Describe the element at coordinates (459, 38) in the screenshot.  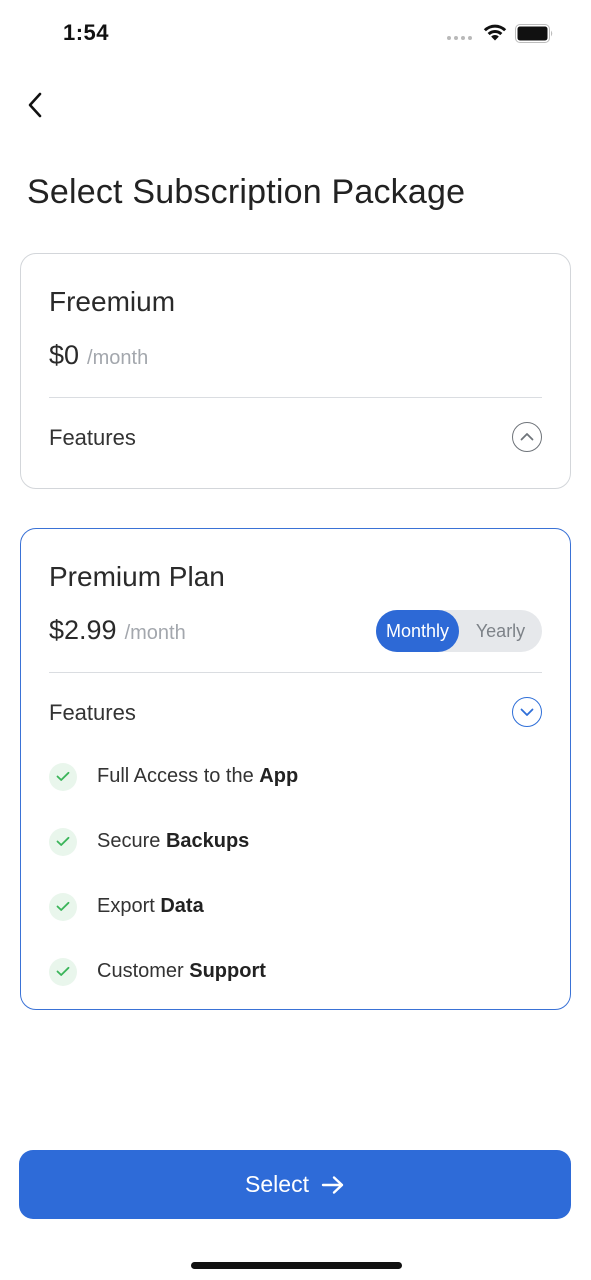
I see `cellular-signal-icon` at that location.